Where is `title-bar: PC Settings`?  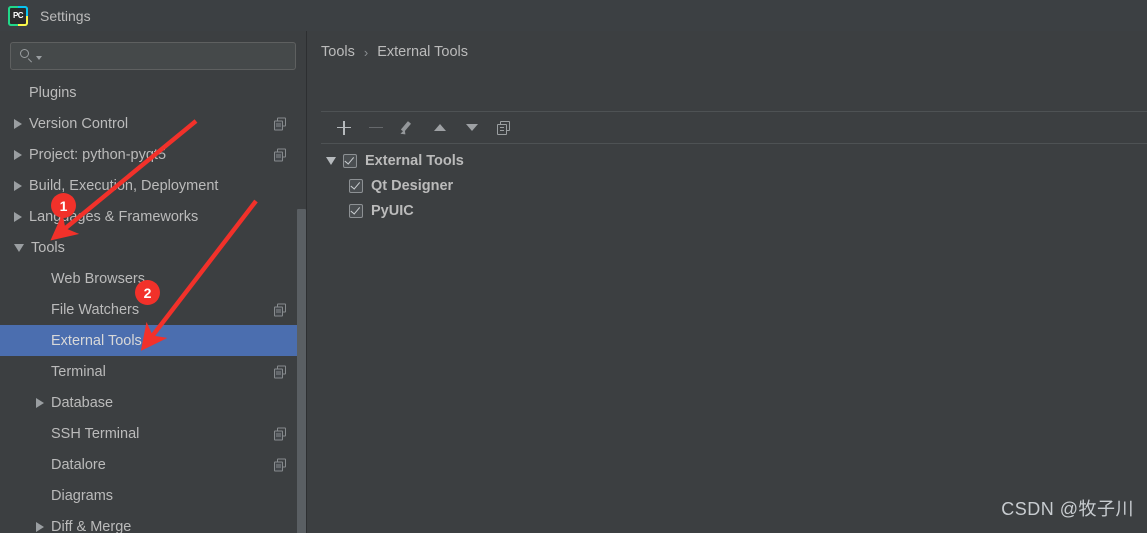 title-bar: PC Settings is located at coordinates (573, 15).